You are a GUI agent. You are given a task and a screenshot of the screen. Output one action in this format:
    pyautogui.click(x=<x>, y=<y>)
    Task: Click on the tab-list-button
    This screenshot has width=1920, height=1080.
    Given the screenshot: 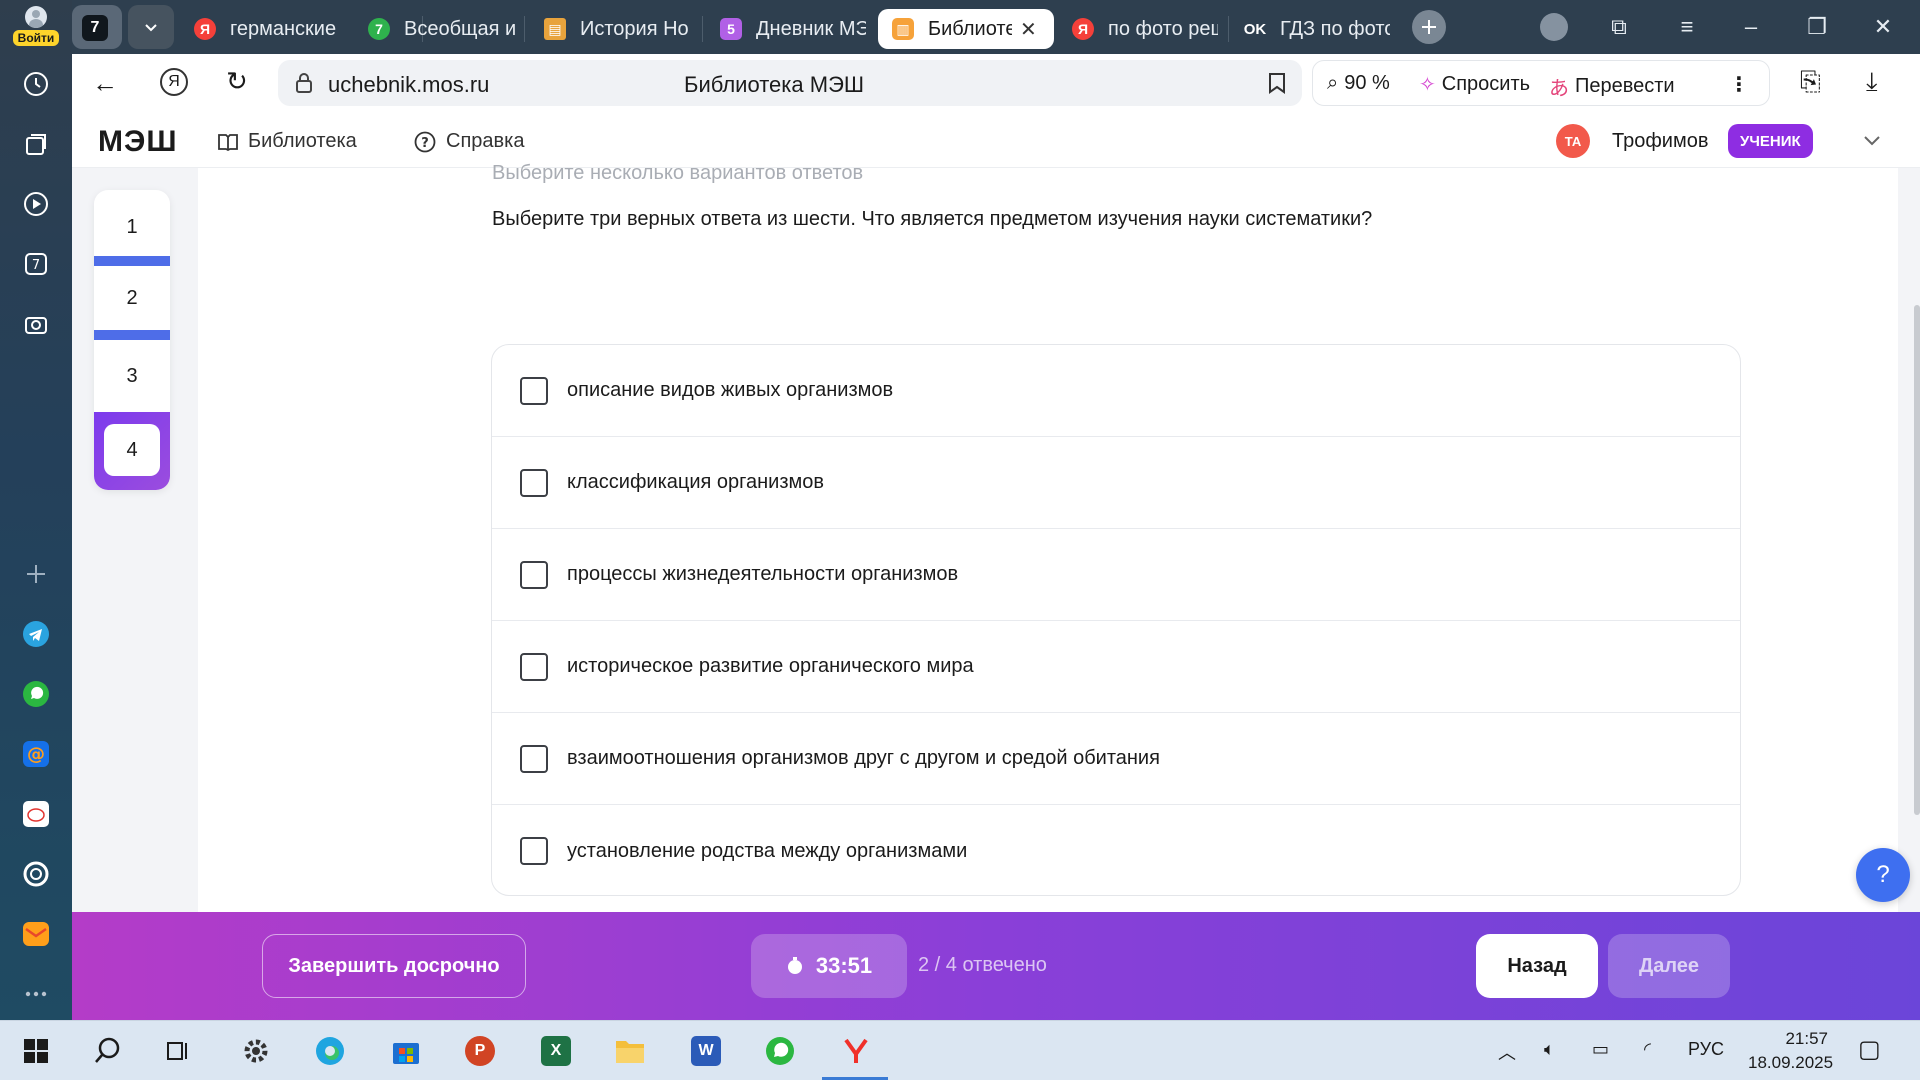 What is the action you would take?
    pyautogui.click(x=151, y=27)
    